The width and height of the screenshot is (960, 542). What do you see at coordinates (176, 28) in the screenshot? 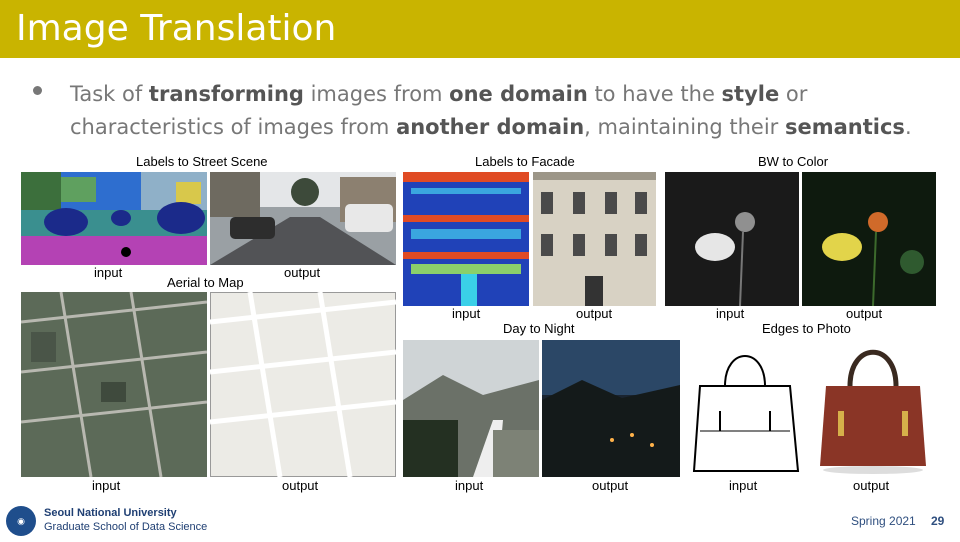
I see `slide-title: Image Translation` at bounding box center [176, 28].